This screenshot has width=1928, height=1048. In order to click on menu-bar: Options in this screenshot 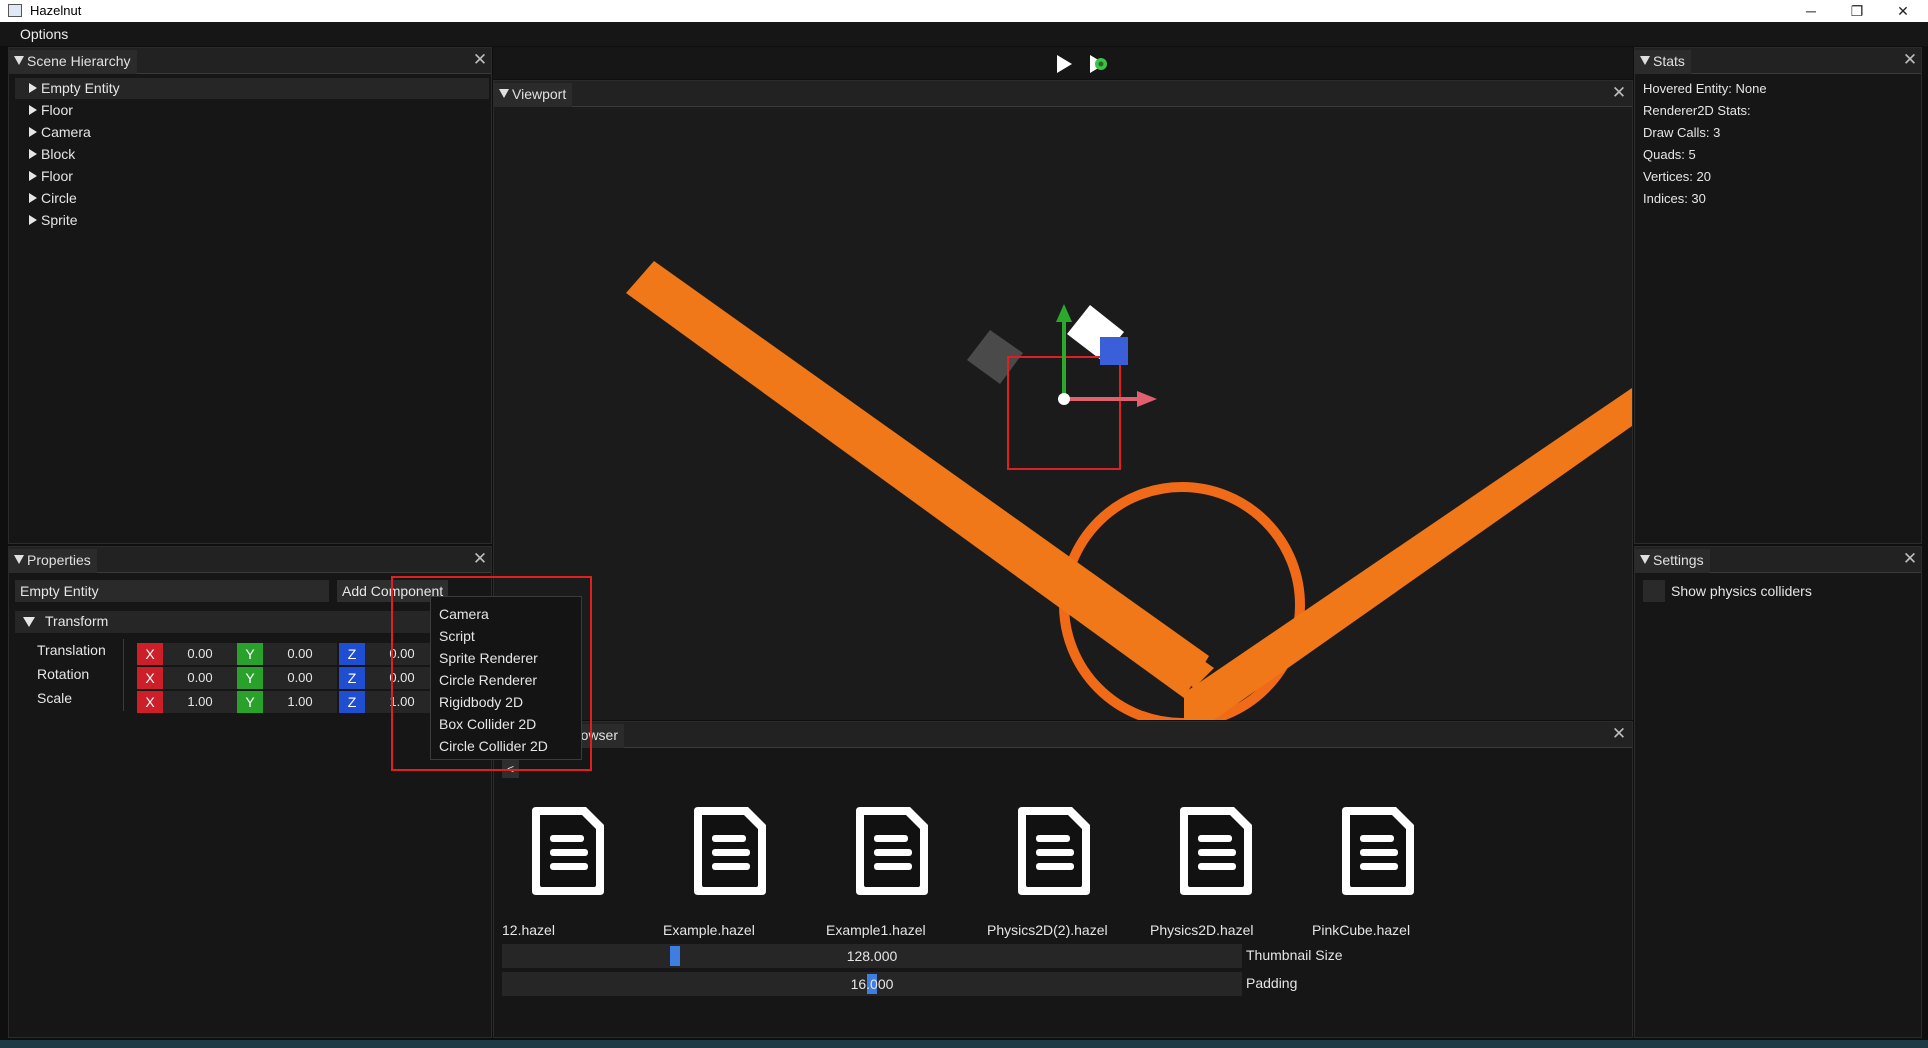, I will do `click(964, 34)`.